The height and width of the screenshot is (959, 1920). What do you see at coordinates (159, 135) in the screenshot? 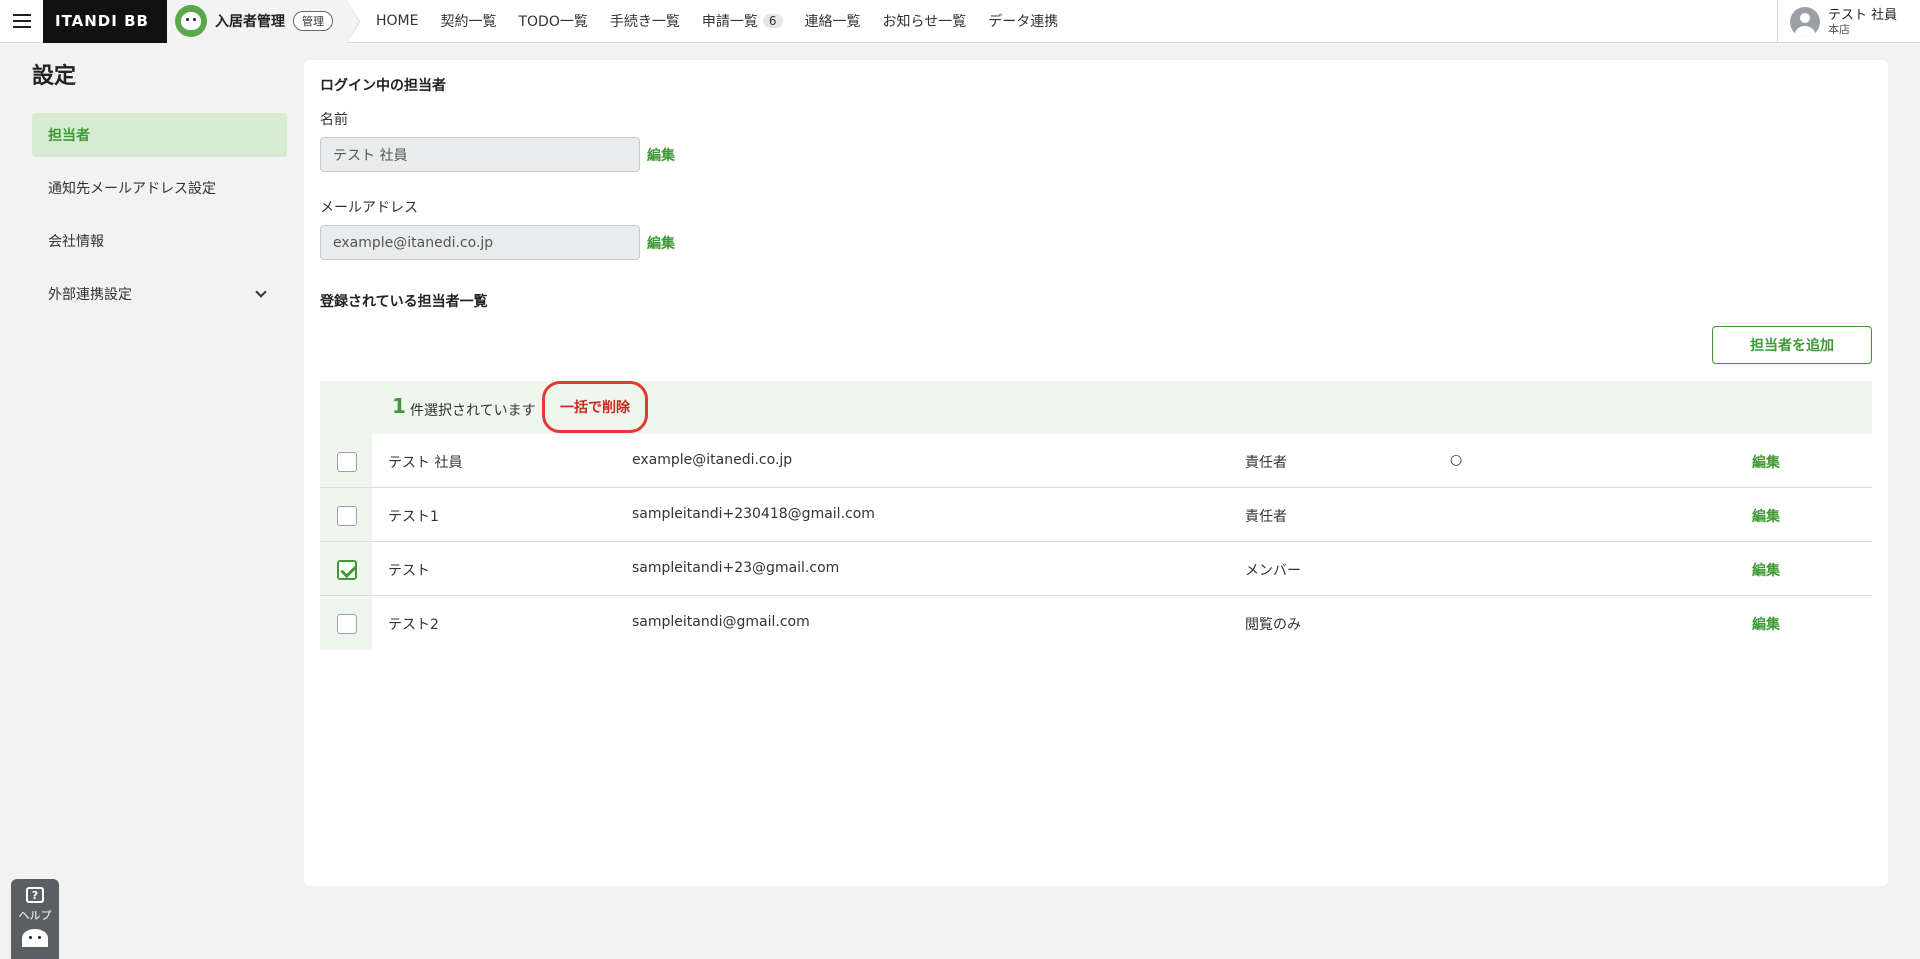
I see `sidebar-item-staff: 担当者` at bounding box center [159, 135].